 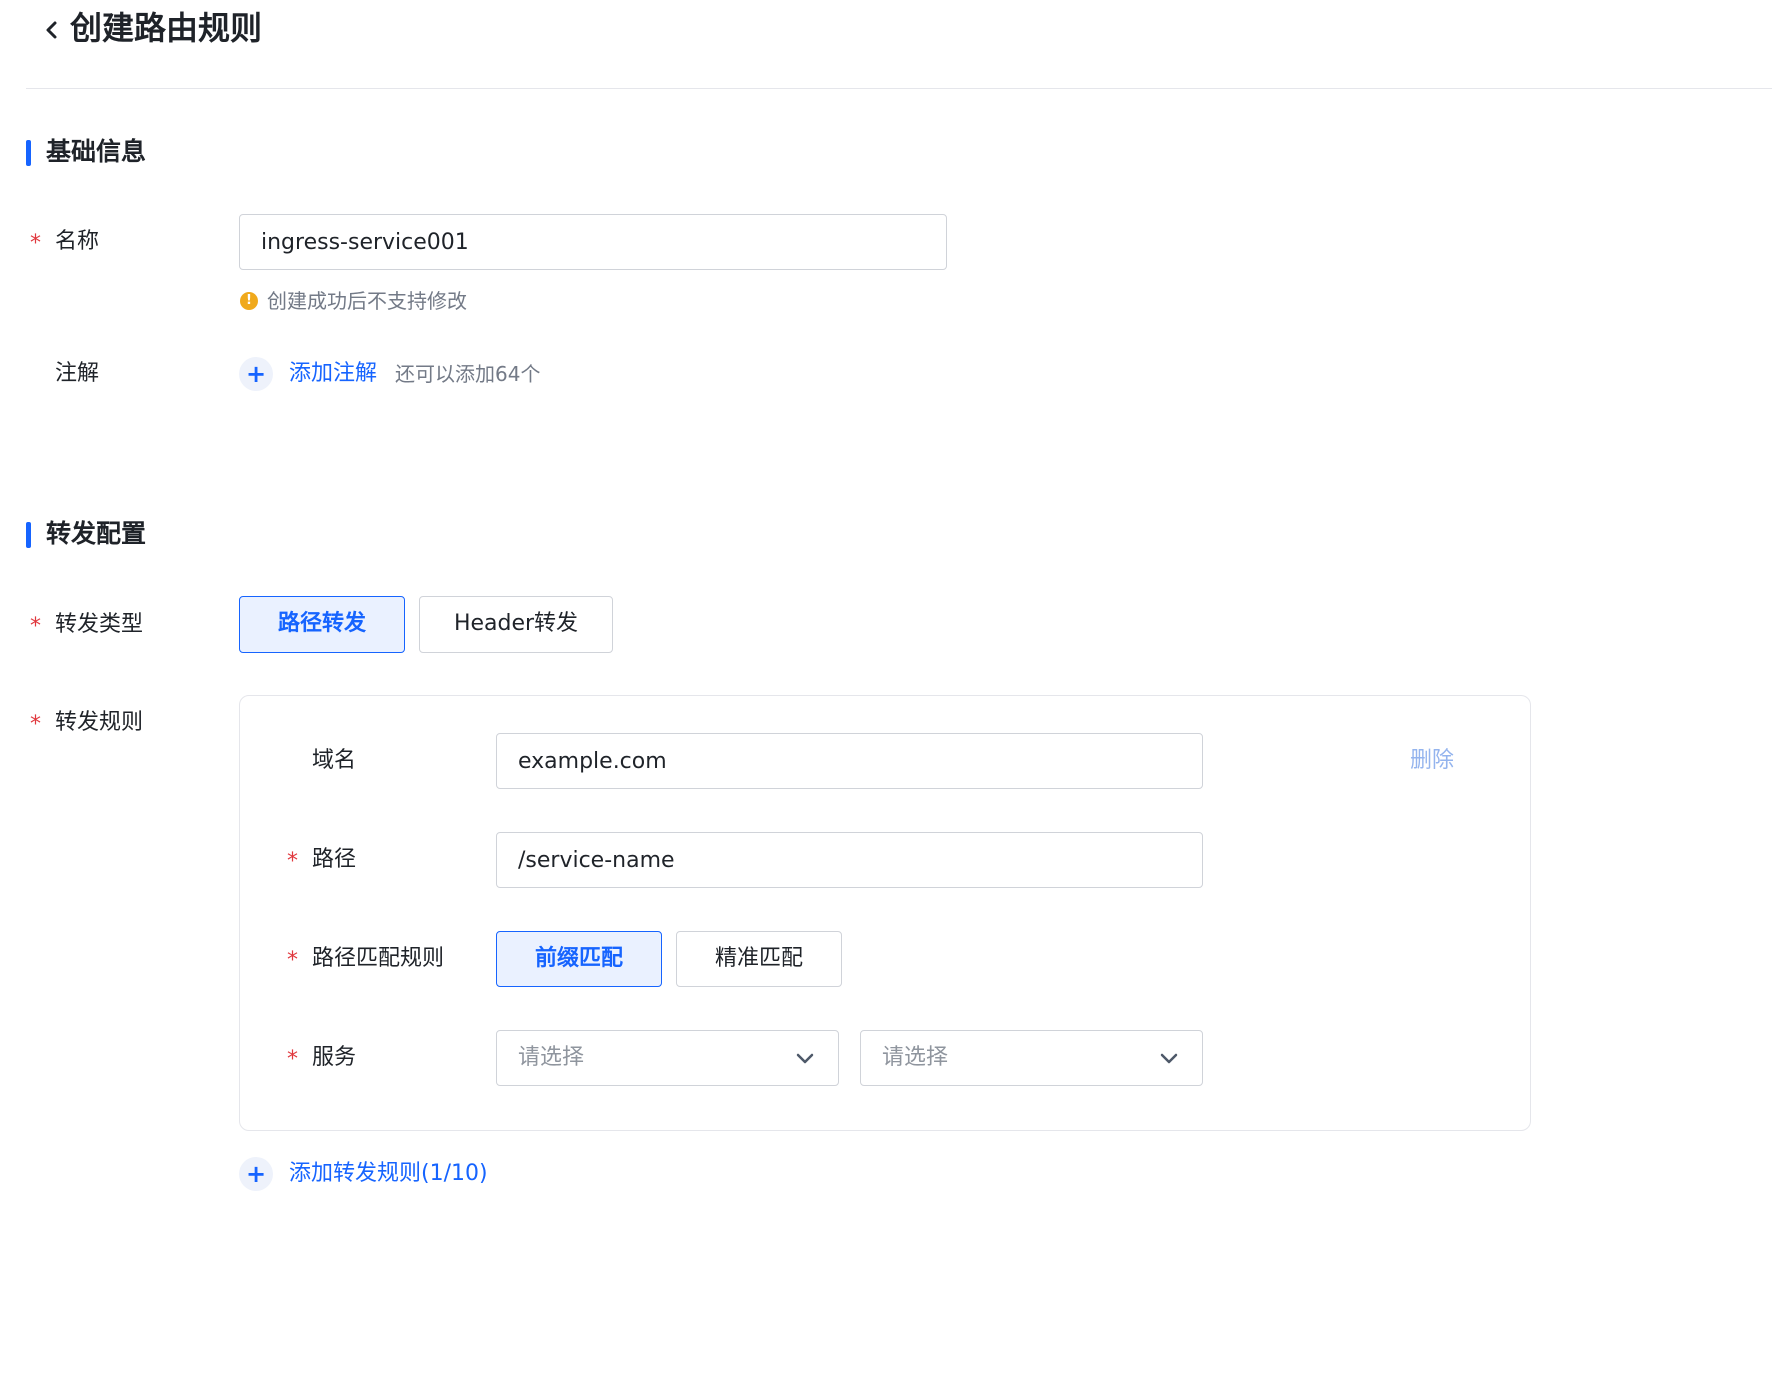 I want to click on path-input, so click(x=849, y=860).